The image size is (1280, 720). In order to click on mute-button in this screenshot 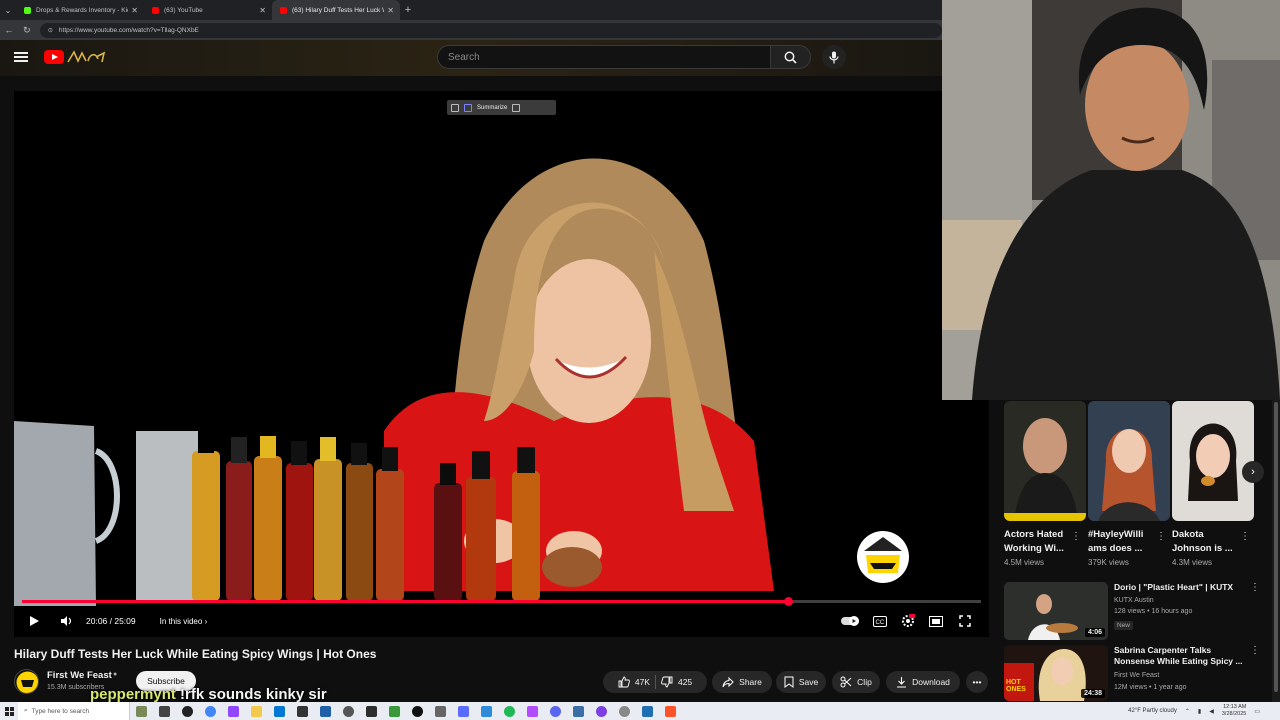, I will do `click(66, 621)`.